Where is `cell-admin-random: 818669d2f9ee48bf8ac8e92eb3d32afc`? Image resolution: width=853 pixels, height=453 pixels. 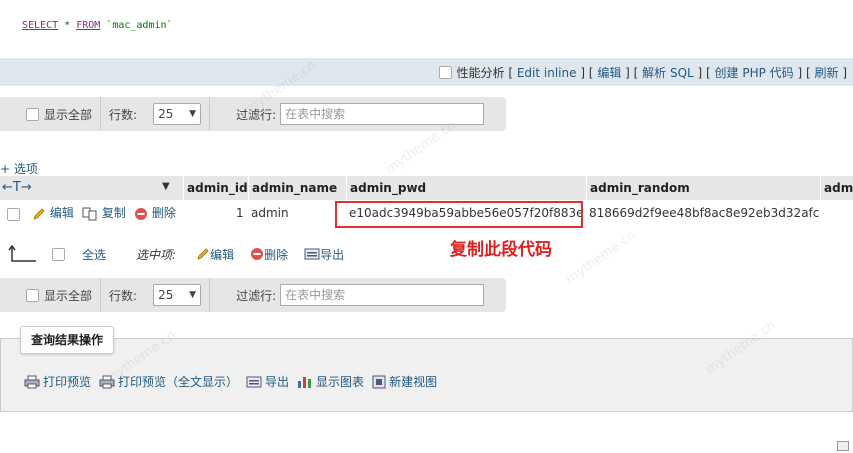 cell-admin-random: 818669d2f9ee48bf8ac8e92eb3d32afc is located at coordinates (704, 213).